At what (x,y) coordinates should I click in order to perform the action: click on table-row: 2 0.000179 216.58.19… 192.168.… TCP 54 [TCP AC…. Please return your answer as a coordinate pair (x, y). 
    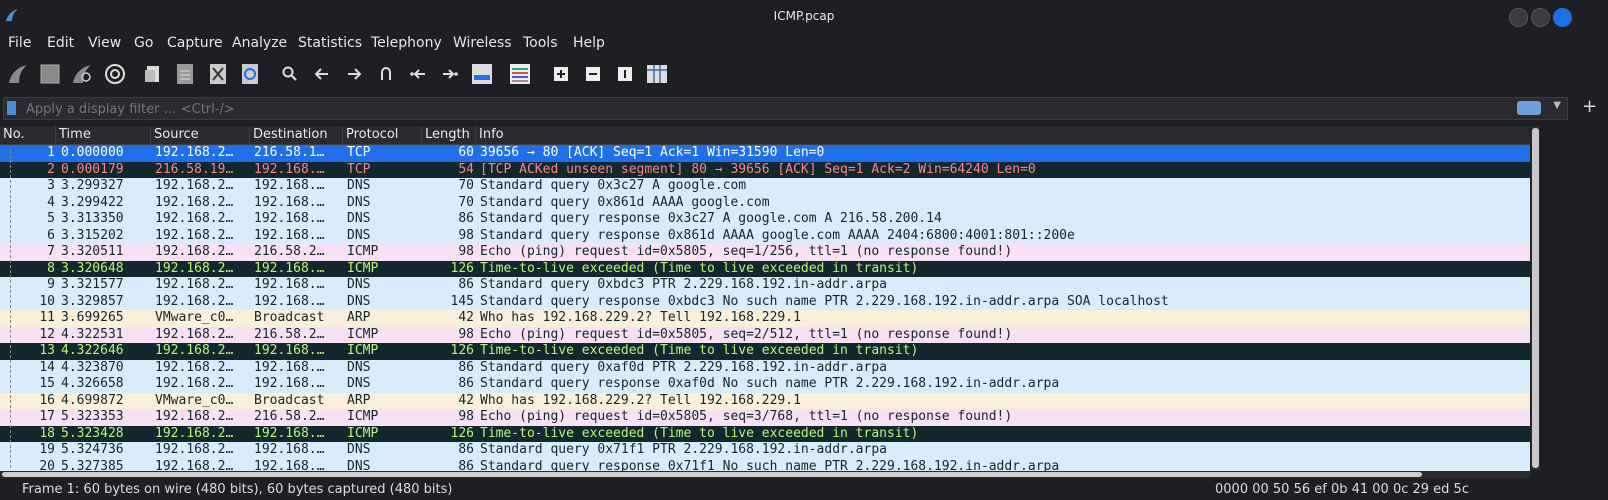
    Looking at the image, I should click on (765, 169).